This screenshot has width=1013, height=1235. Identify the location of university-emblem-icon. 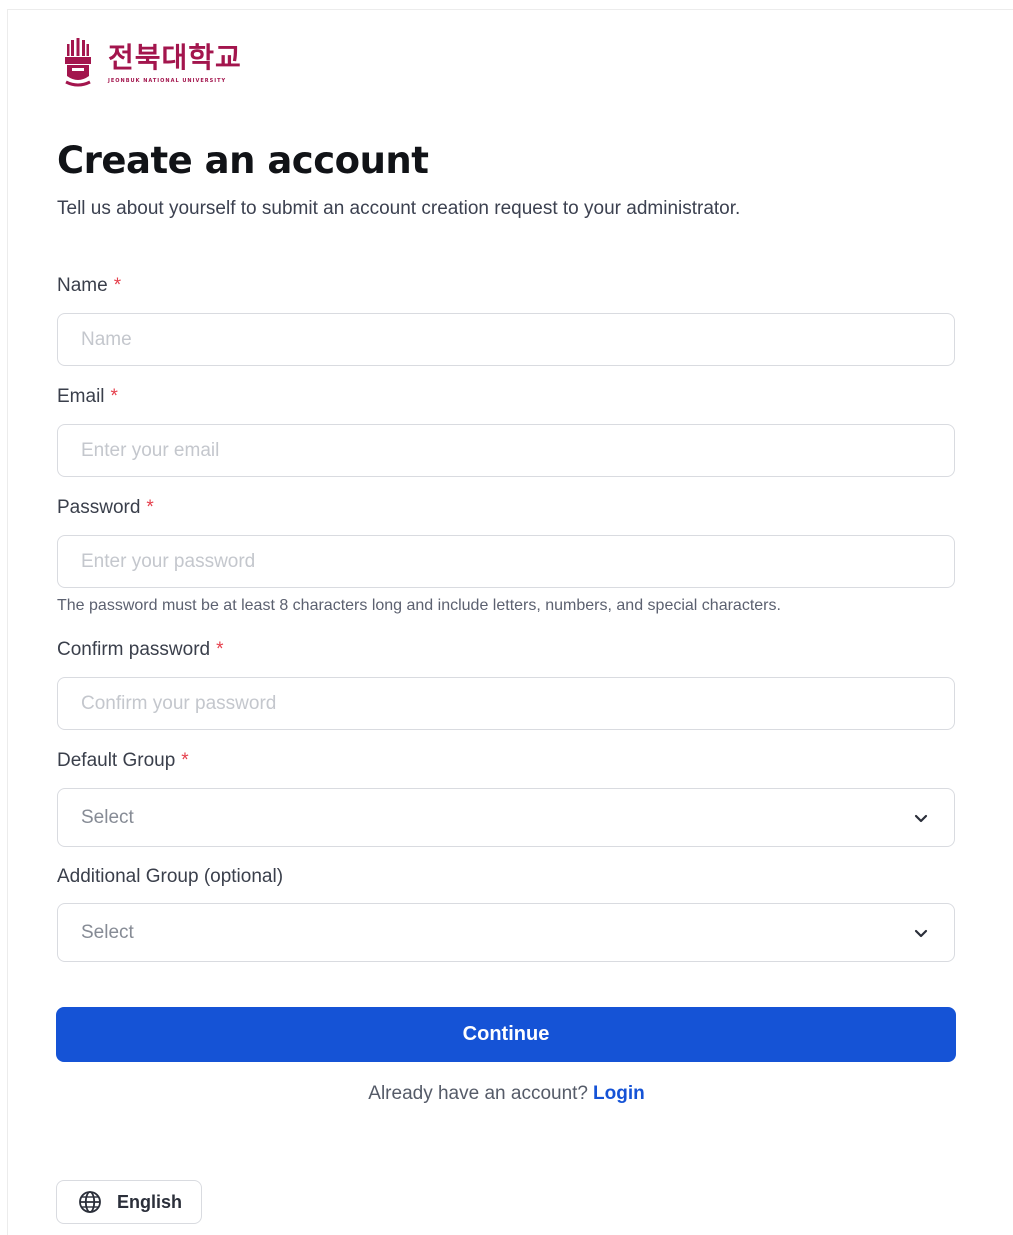
(78, 62).